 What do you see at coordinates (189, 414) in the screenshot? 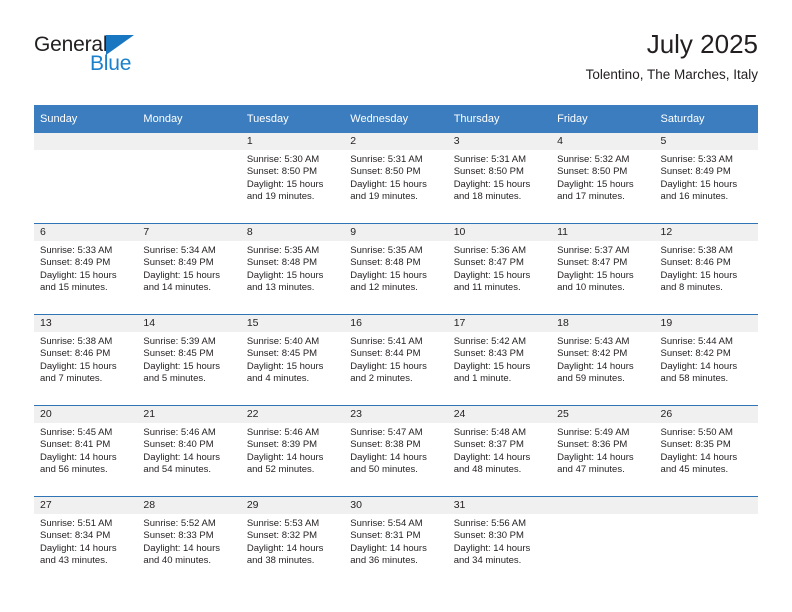
I see `day-number: 21` at bounding box center [189, 414].